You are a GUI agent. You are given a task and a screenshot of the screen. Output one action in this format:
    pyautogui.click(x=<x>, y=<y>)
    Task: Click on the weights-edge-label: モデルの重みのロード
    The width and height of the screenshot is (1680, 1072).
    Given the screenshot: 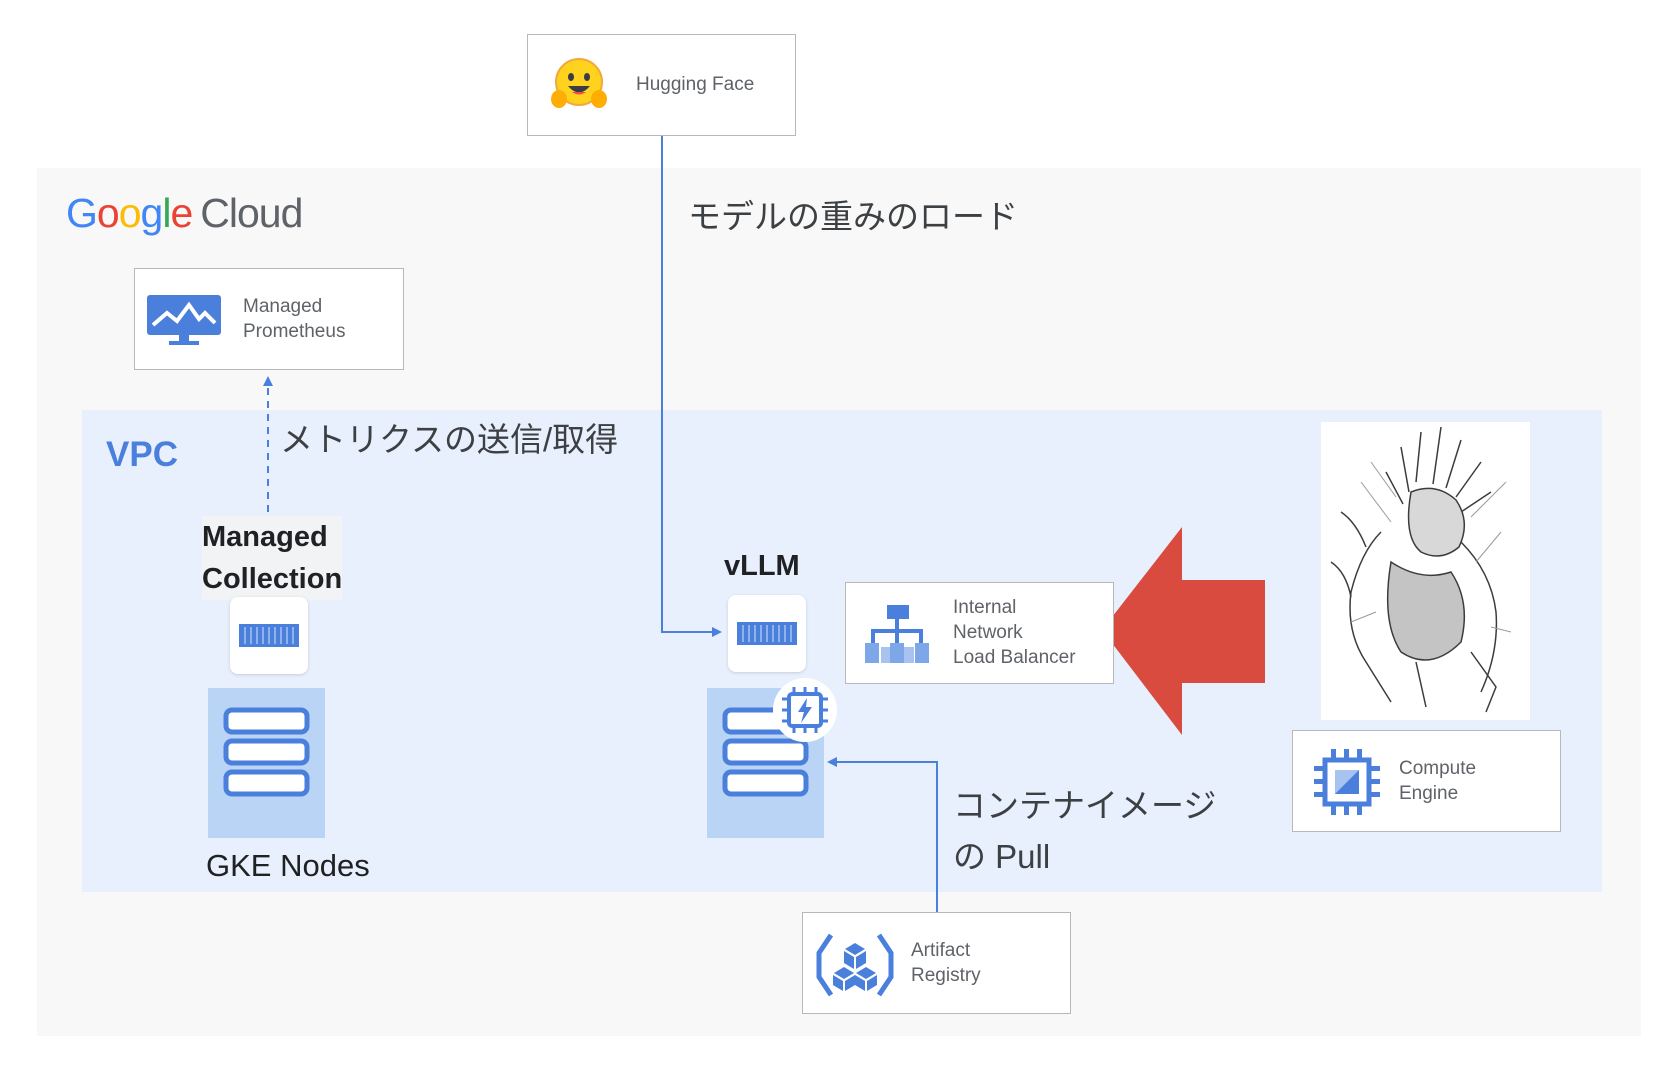 What is the action you would take?
    pyautogui.click(x=853, y=216)
    